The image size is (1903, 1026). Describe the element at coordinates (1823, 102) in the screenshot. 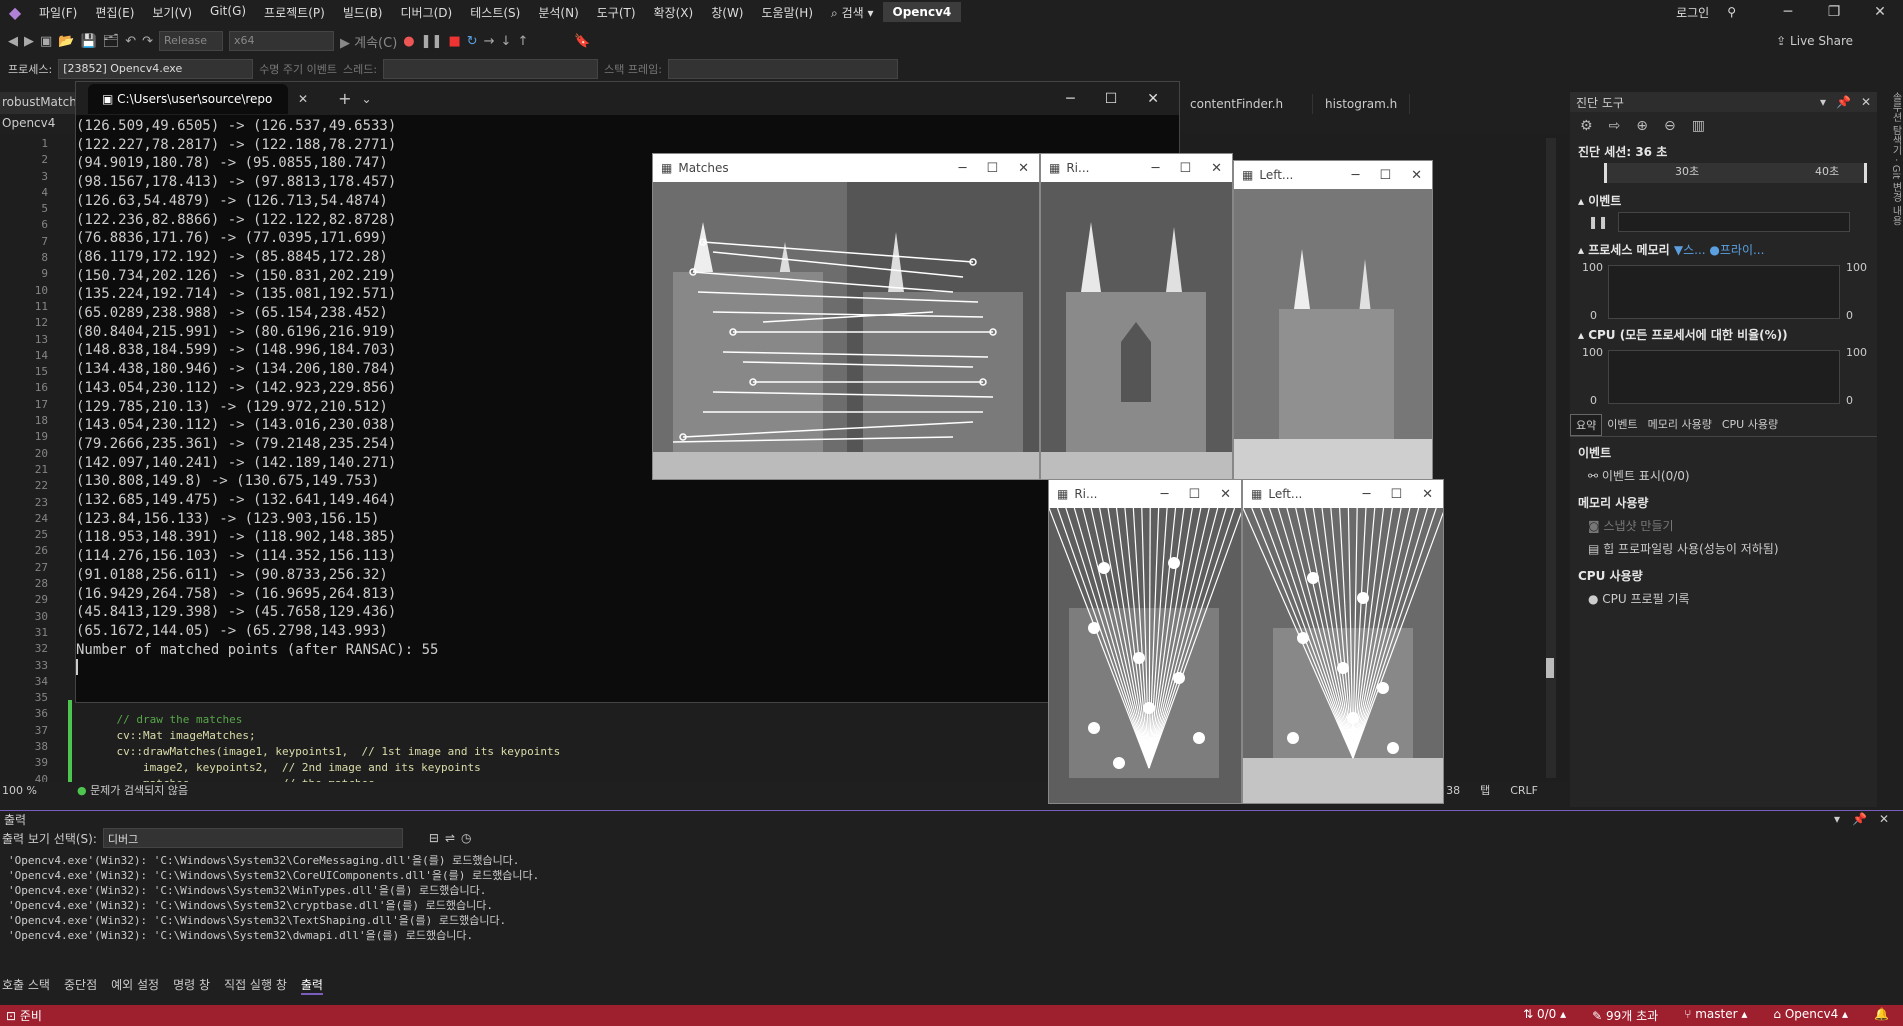

I see `dropdown-icon: ▾` at that location.